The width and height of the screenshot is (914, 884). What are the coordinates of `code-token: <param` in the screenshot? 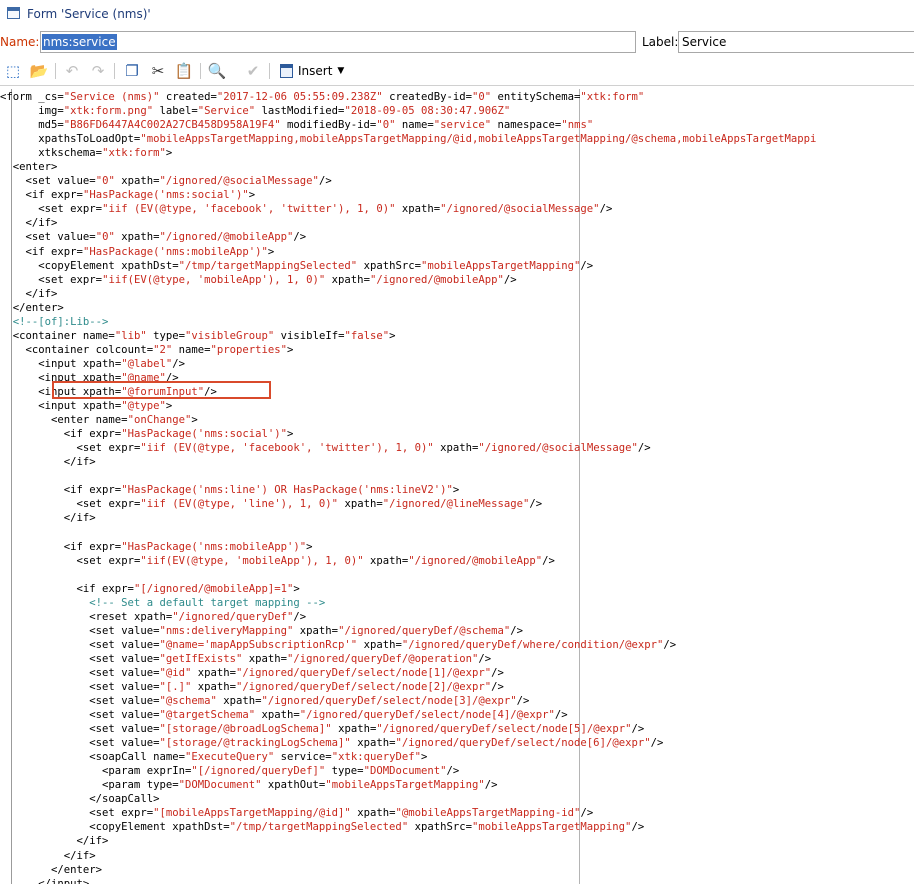 It's located at (70, 771).